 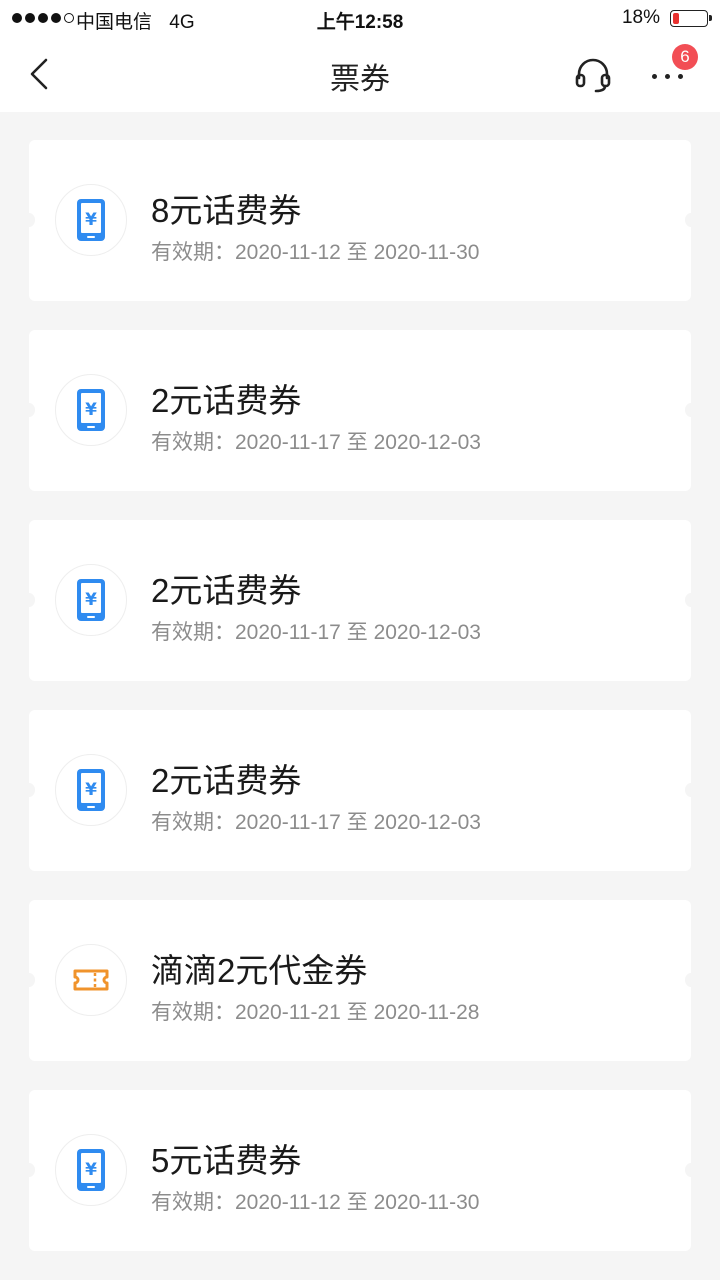 I want to click on coupon-validity: 有效期：2020-11-21 至 2020-11-28, so click(x=315, y=1011).